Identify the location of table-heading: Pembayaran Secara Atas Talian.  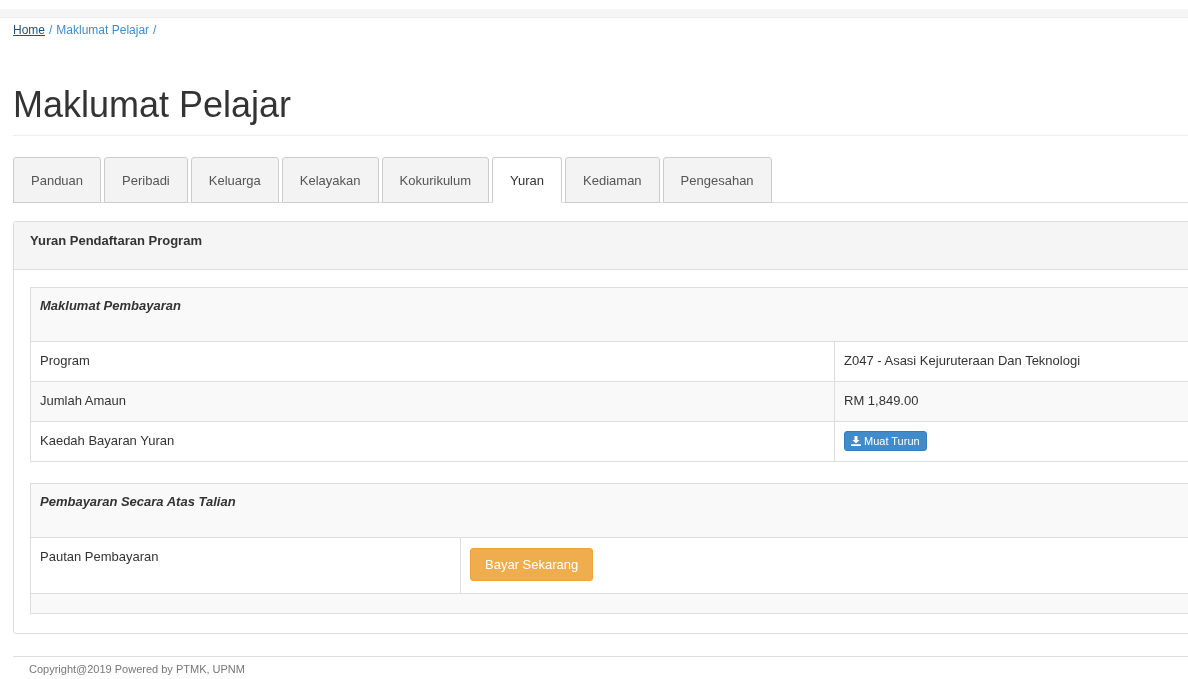
(138, 501).